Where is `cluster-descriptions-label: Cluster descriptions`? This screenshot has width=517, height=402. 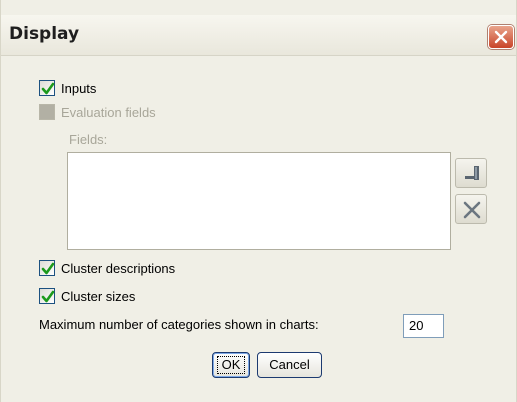
cluster-descriptions-label: Cluster descriptions is located at coordinates (118, 268).